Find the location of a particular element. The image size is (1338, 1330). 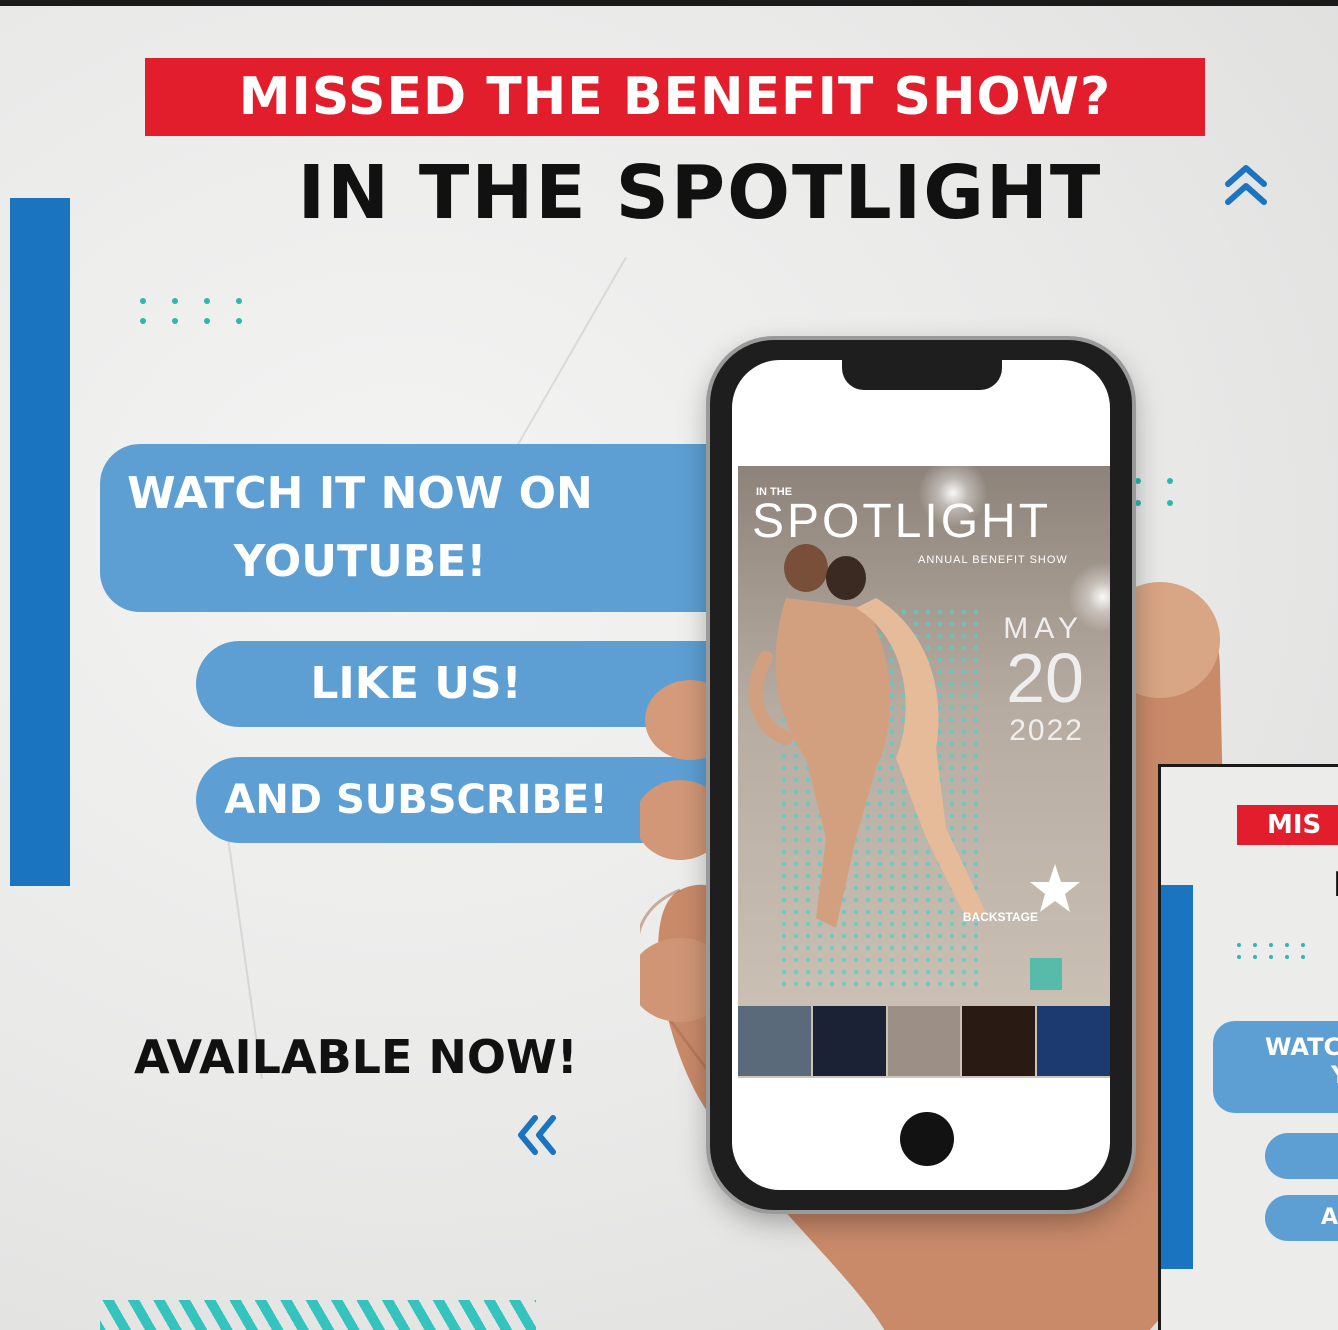

inset-watch-line-2: Y is located at coordinates (1301, 1075).